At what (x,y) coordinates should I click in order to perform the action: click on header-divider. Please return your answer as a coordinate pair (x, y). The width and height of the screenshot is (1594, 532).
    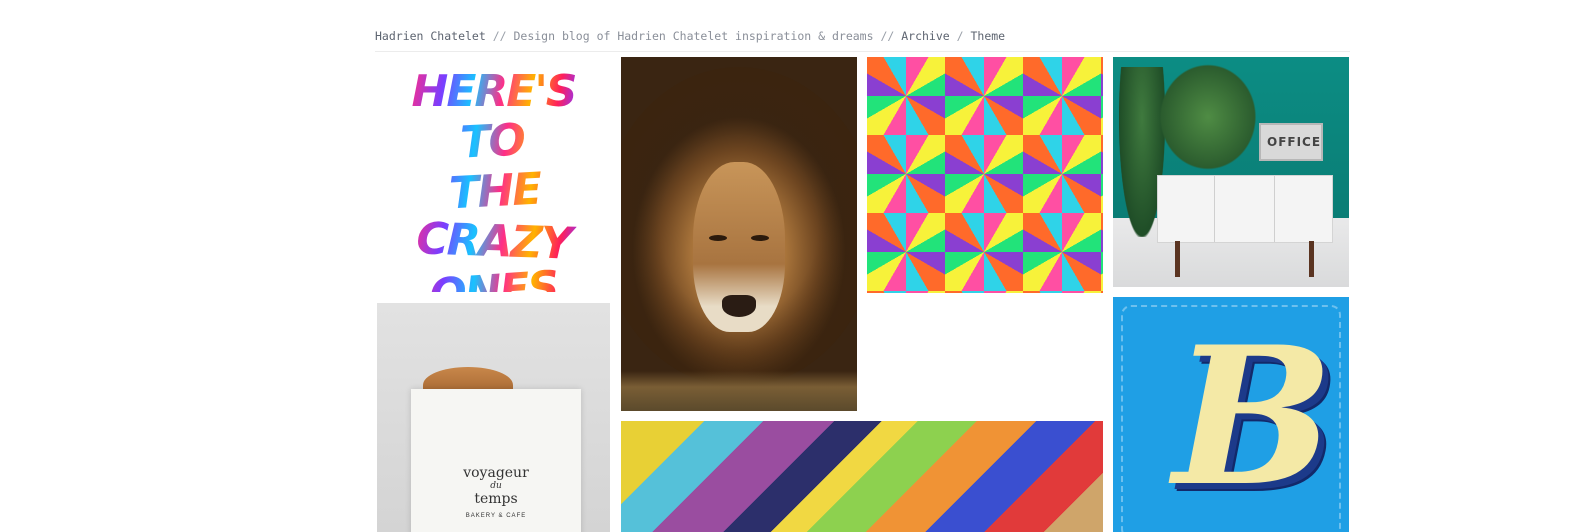
    Looking at the image, I should click on (862, 51).